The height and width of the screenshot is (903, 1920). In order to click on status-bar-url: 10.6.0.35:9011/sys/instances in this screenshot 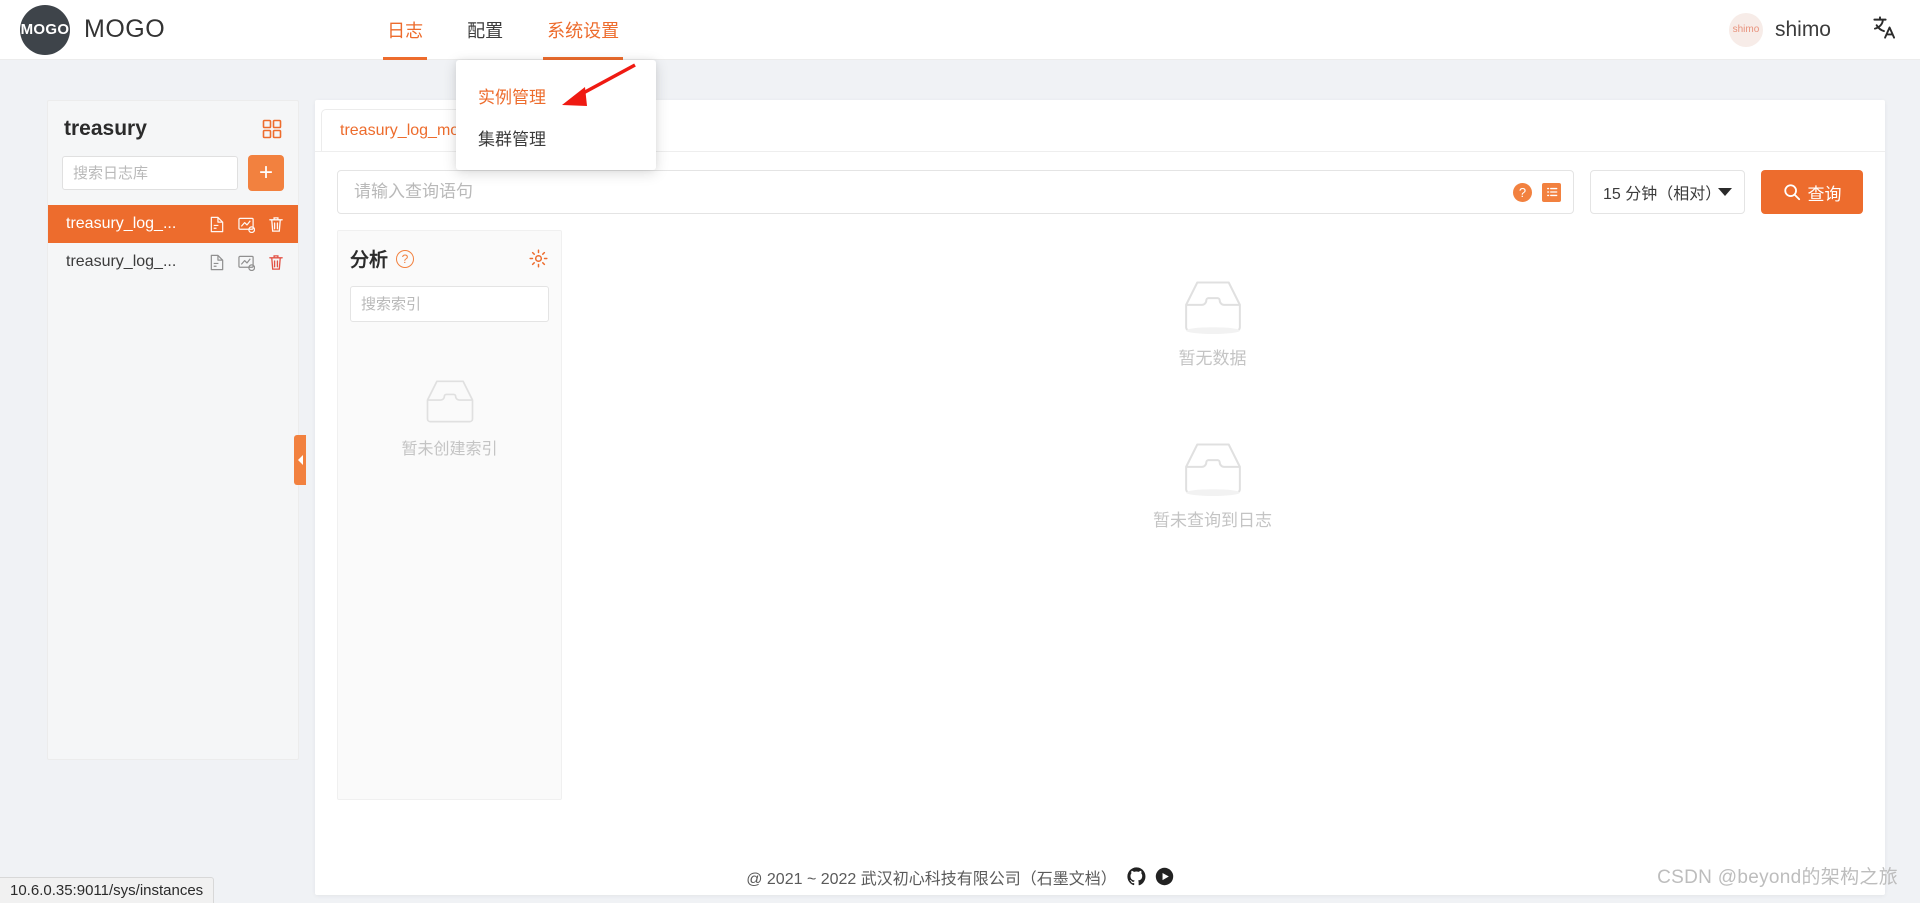, I will do `click(107, 890)`.